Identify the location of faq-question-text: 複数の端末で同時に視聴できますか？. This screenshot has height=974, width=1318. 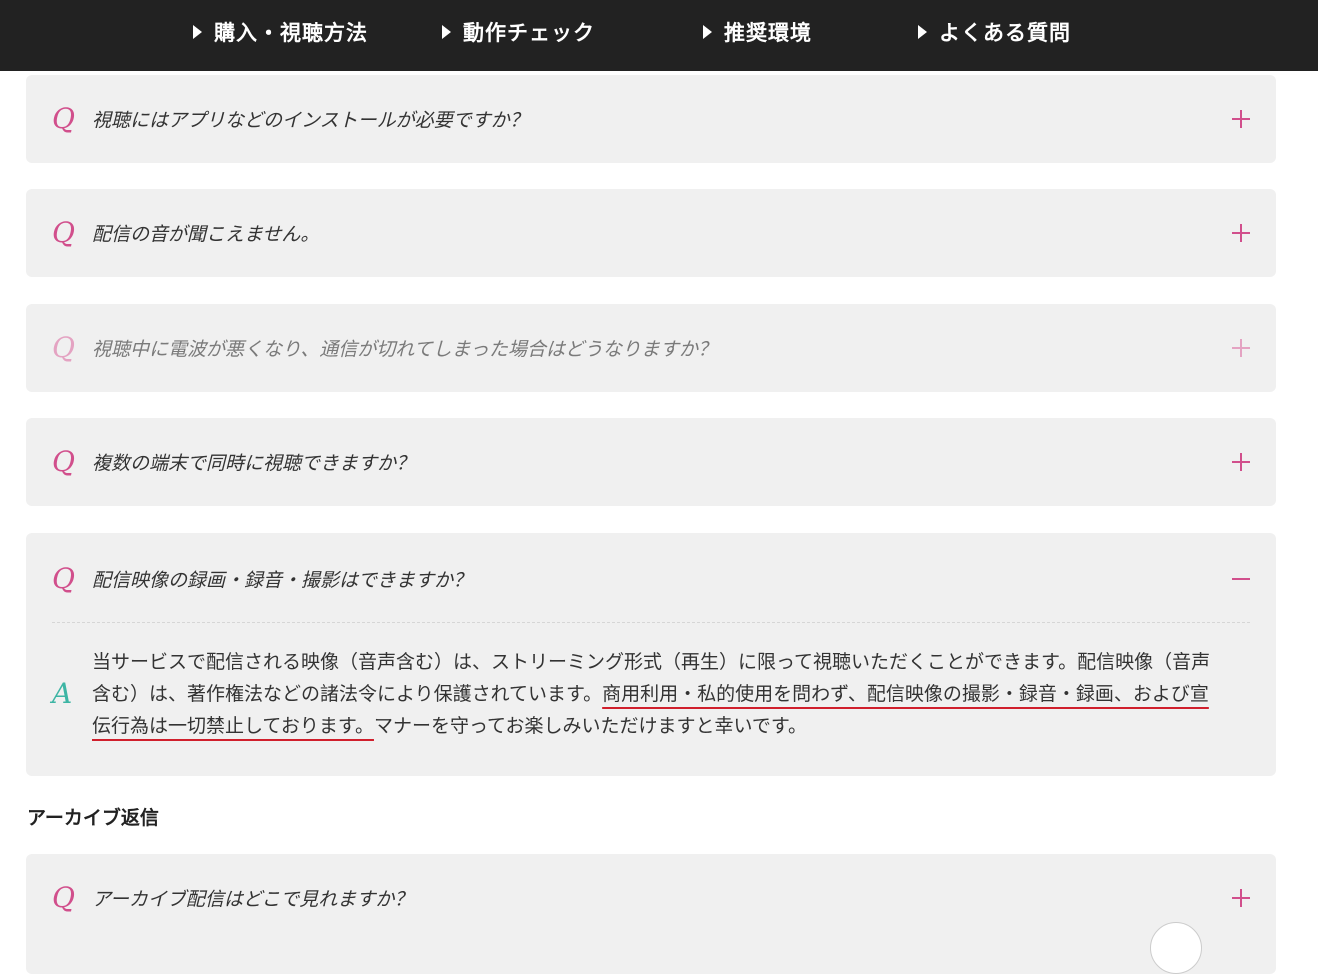
(254, 463).